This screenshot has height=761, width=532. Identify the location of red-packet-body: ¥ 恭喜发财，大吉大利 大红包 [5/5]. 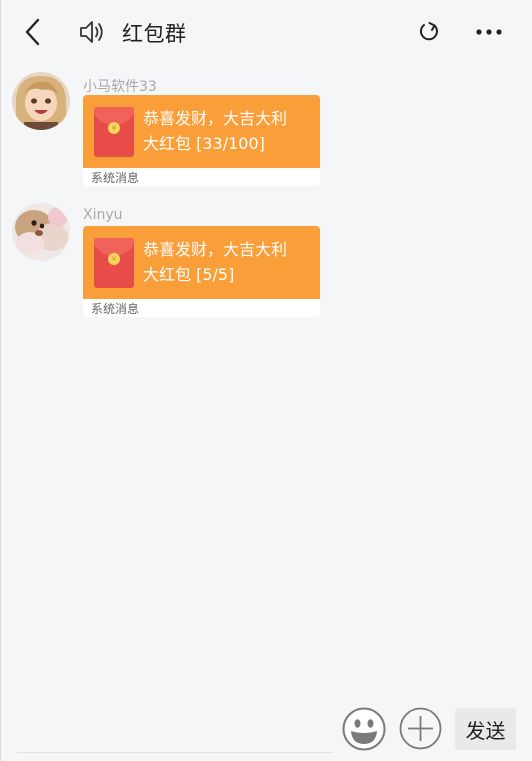
(201, 262).